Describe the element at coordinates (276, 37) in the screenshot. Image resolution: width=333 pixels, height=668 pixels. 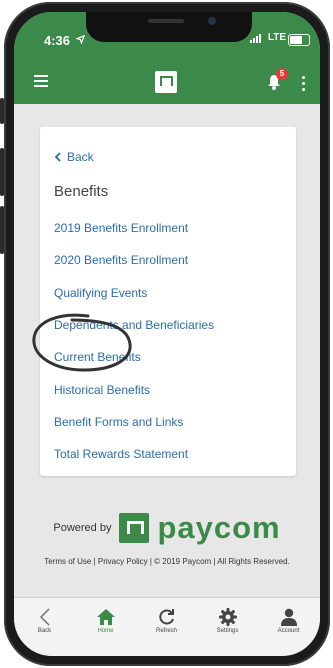
I see `network-type: LTE` at that location.